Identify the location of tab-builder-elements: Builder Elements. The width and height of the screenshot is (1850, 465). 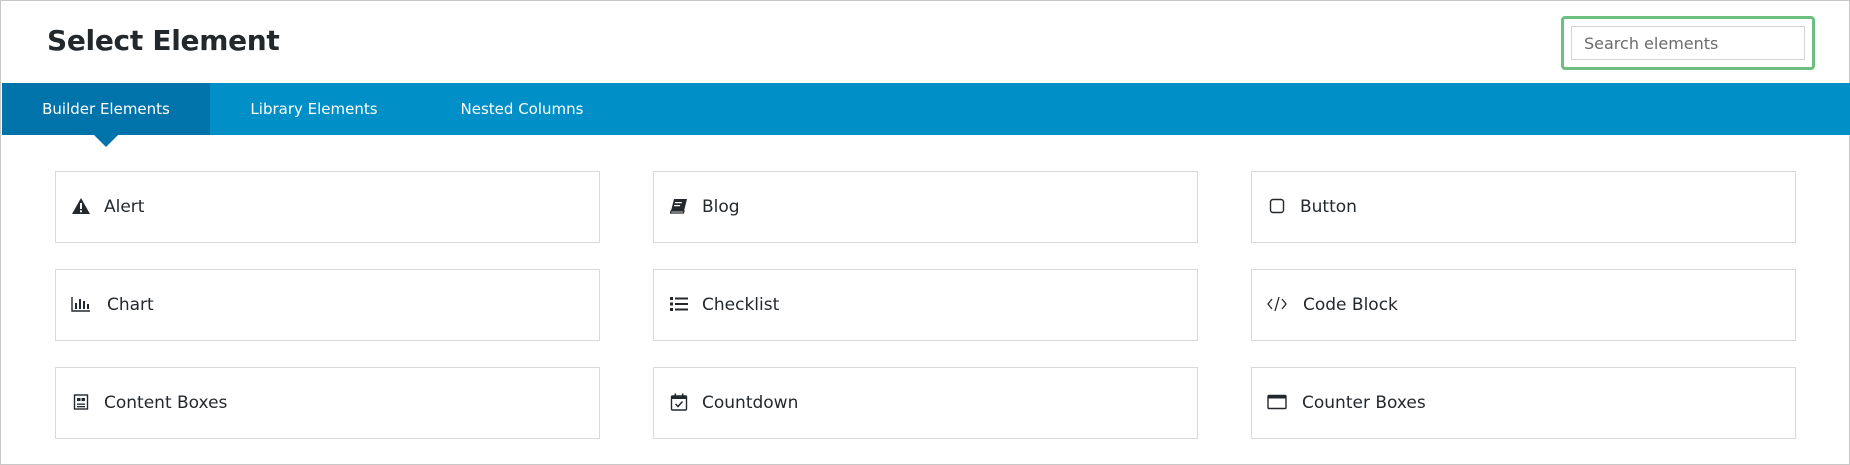
(106, 109).